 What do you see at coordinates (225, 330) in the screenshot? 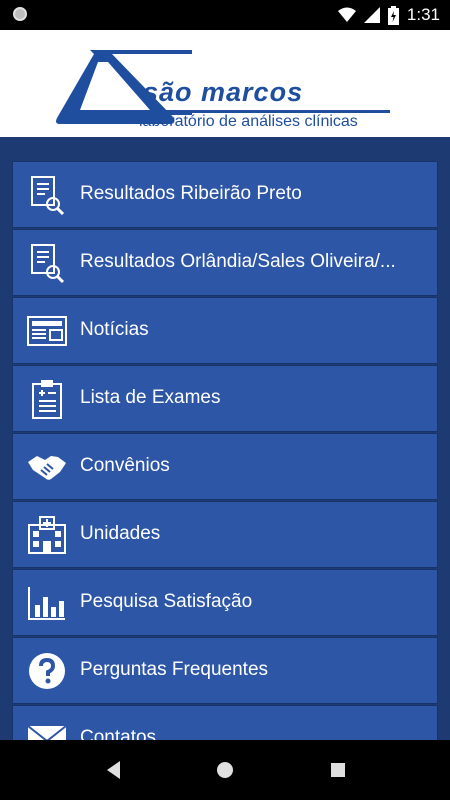
I see `menu-item-noticias: Notícias` at bounding box center [225, 330].